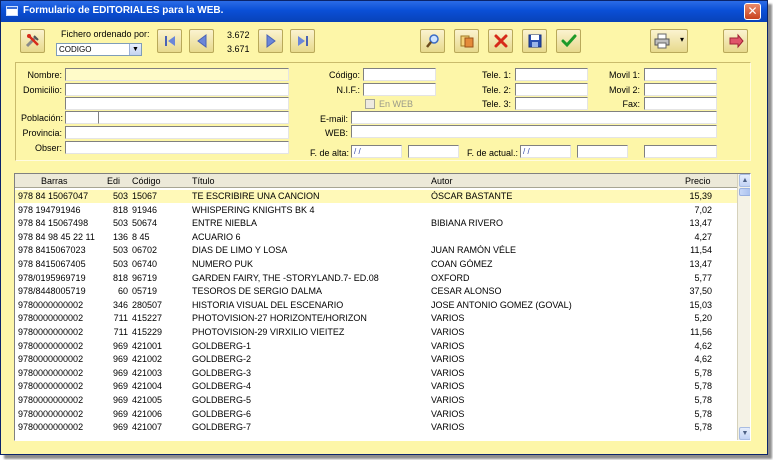 The image size is (773, 460). Describe the element at coordinates (433, 151) in the screenshot. I see `f-alta-extra-field` at that location.